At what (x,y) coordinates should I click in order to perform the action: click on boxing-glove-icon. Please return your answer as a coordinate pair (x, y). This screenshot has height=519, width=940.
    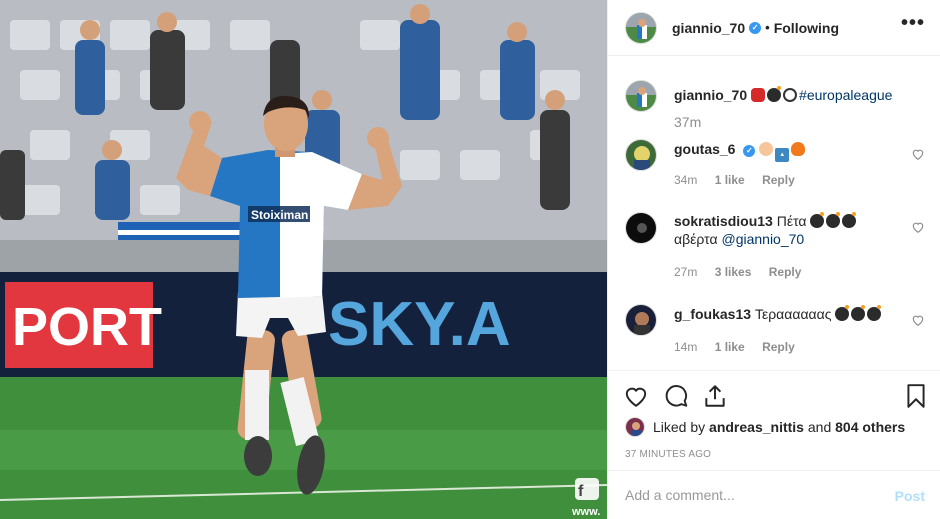
    Looking at the image, I should click on (758, 95).